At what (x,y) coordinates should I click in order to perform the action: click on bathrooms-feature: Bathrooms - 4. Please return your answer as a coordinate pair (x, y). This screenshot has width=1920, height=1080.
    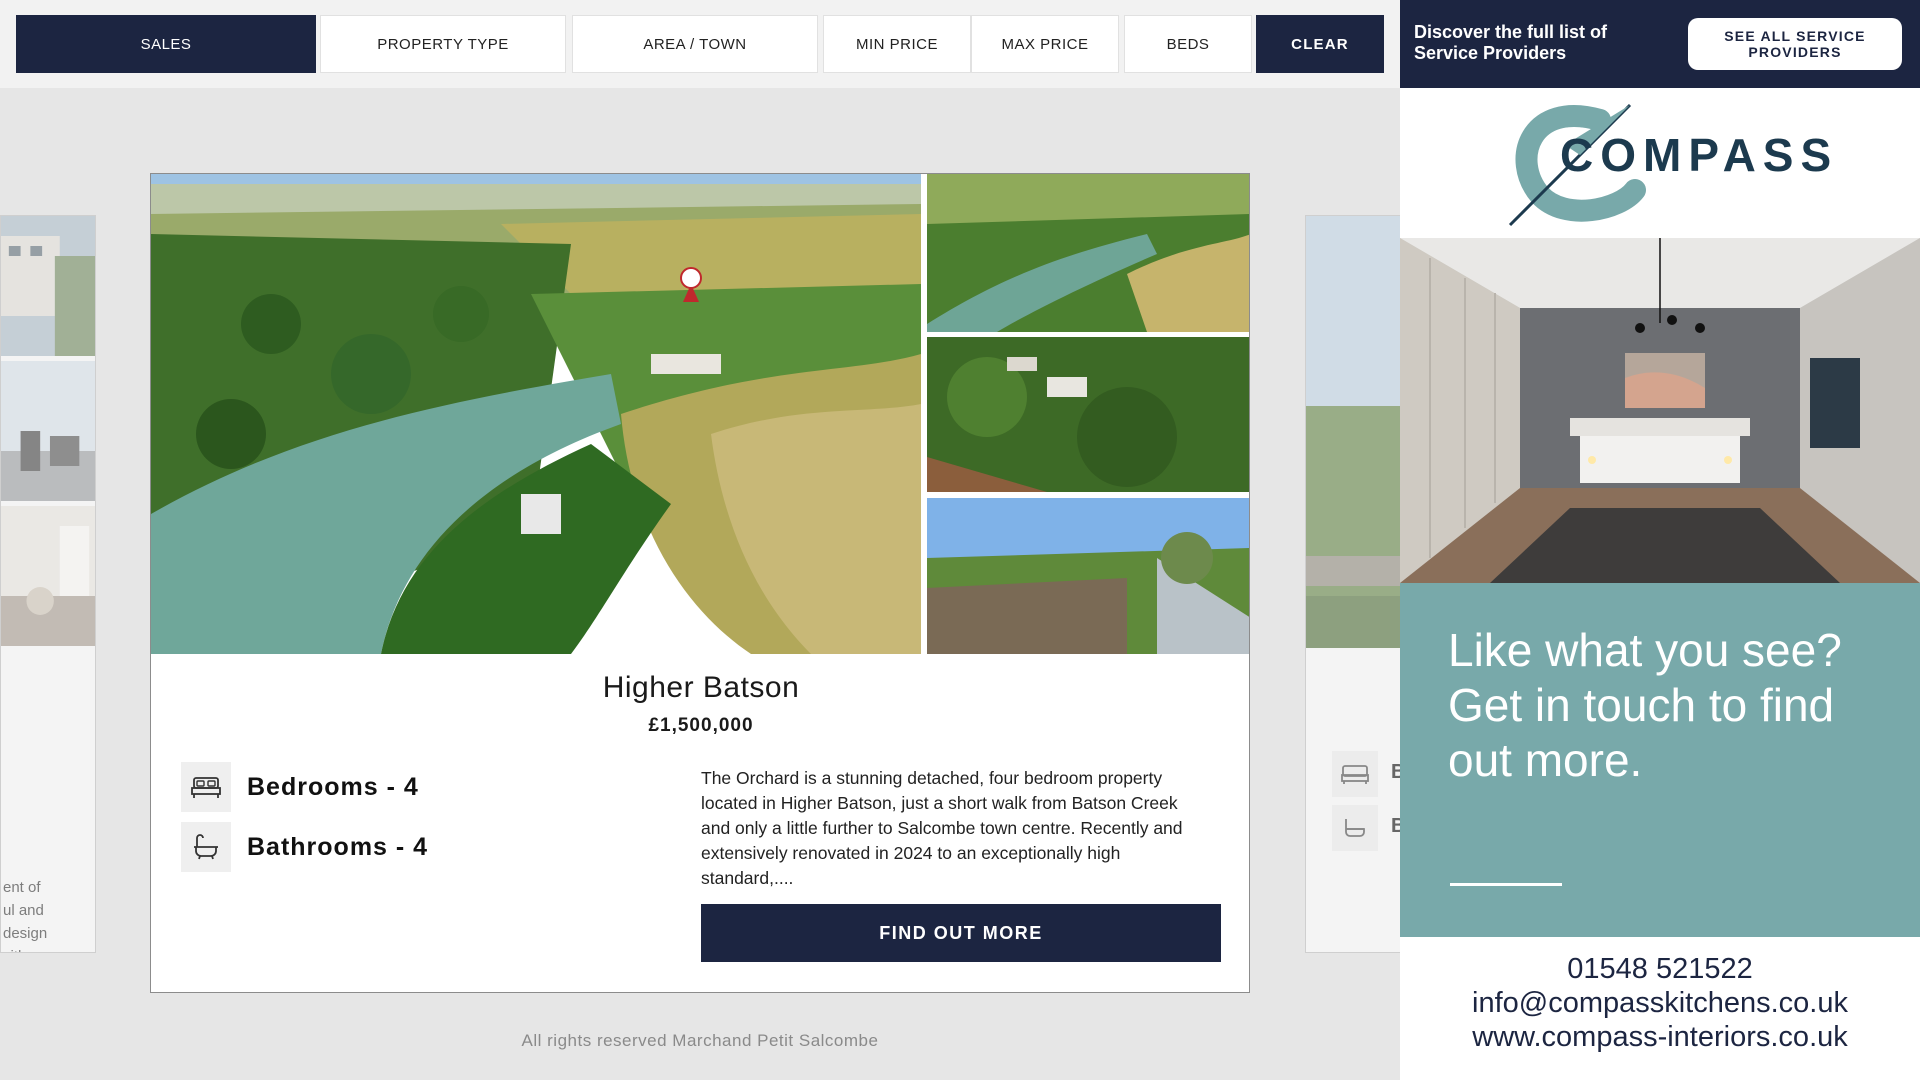
    Looking at the image, I should click on (304, 847).